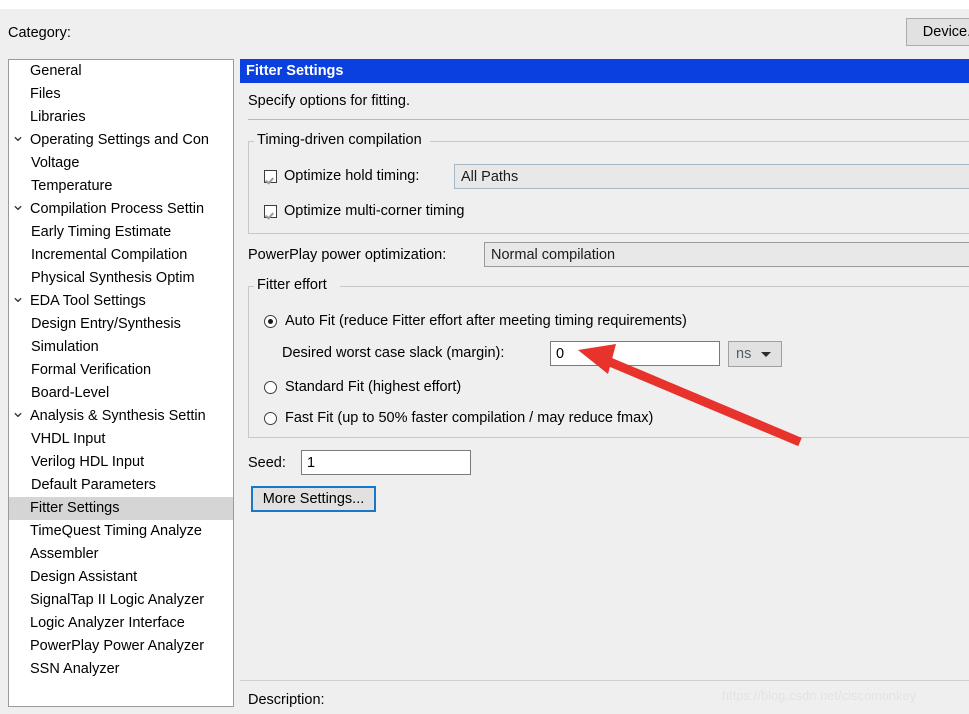 The width and height of the screenshot is (969, 714). Describe the element at coordinates (270, 176) in the screenshot. I see `optimize-hold-timing-checkbox` at that location.